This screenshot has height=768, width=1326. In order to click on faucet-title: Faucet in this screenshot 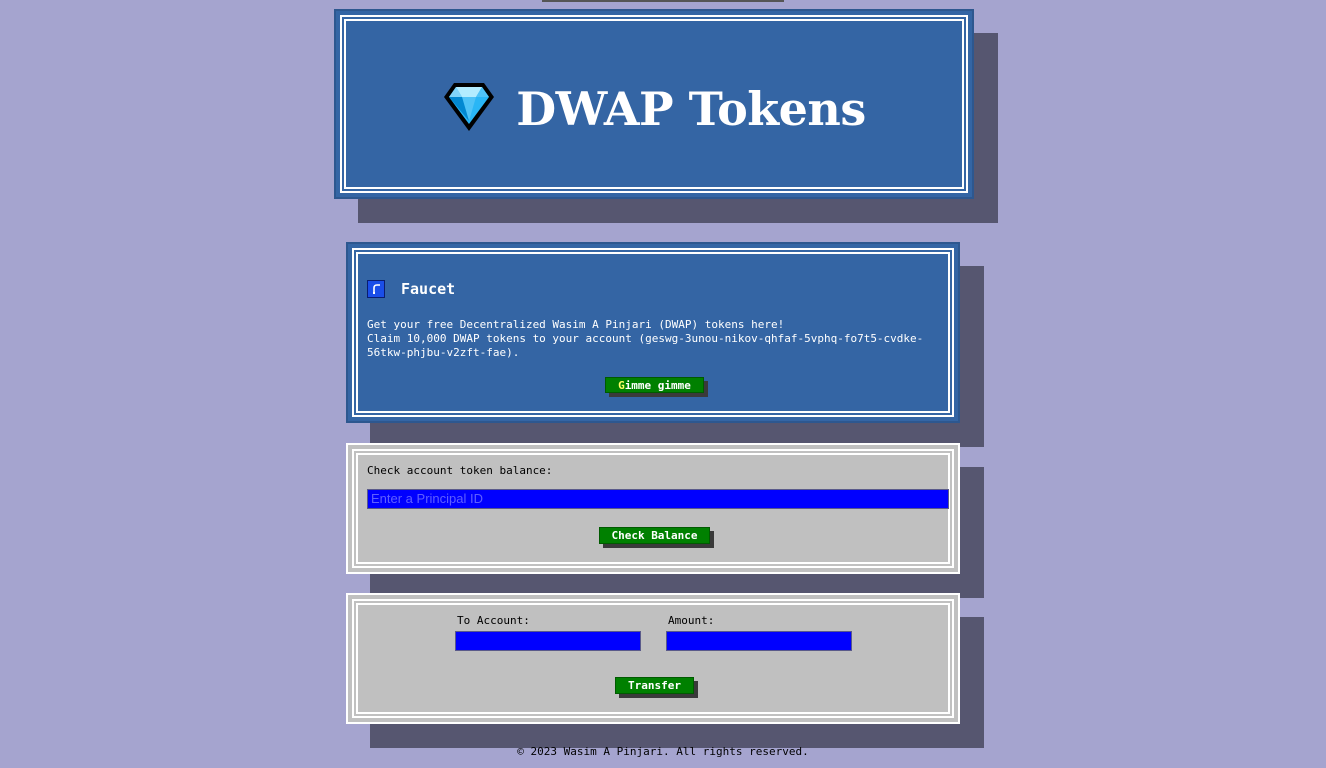, I will do `click(428, 289)`.